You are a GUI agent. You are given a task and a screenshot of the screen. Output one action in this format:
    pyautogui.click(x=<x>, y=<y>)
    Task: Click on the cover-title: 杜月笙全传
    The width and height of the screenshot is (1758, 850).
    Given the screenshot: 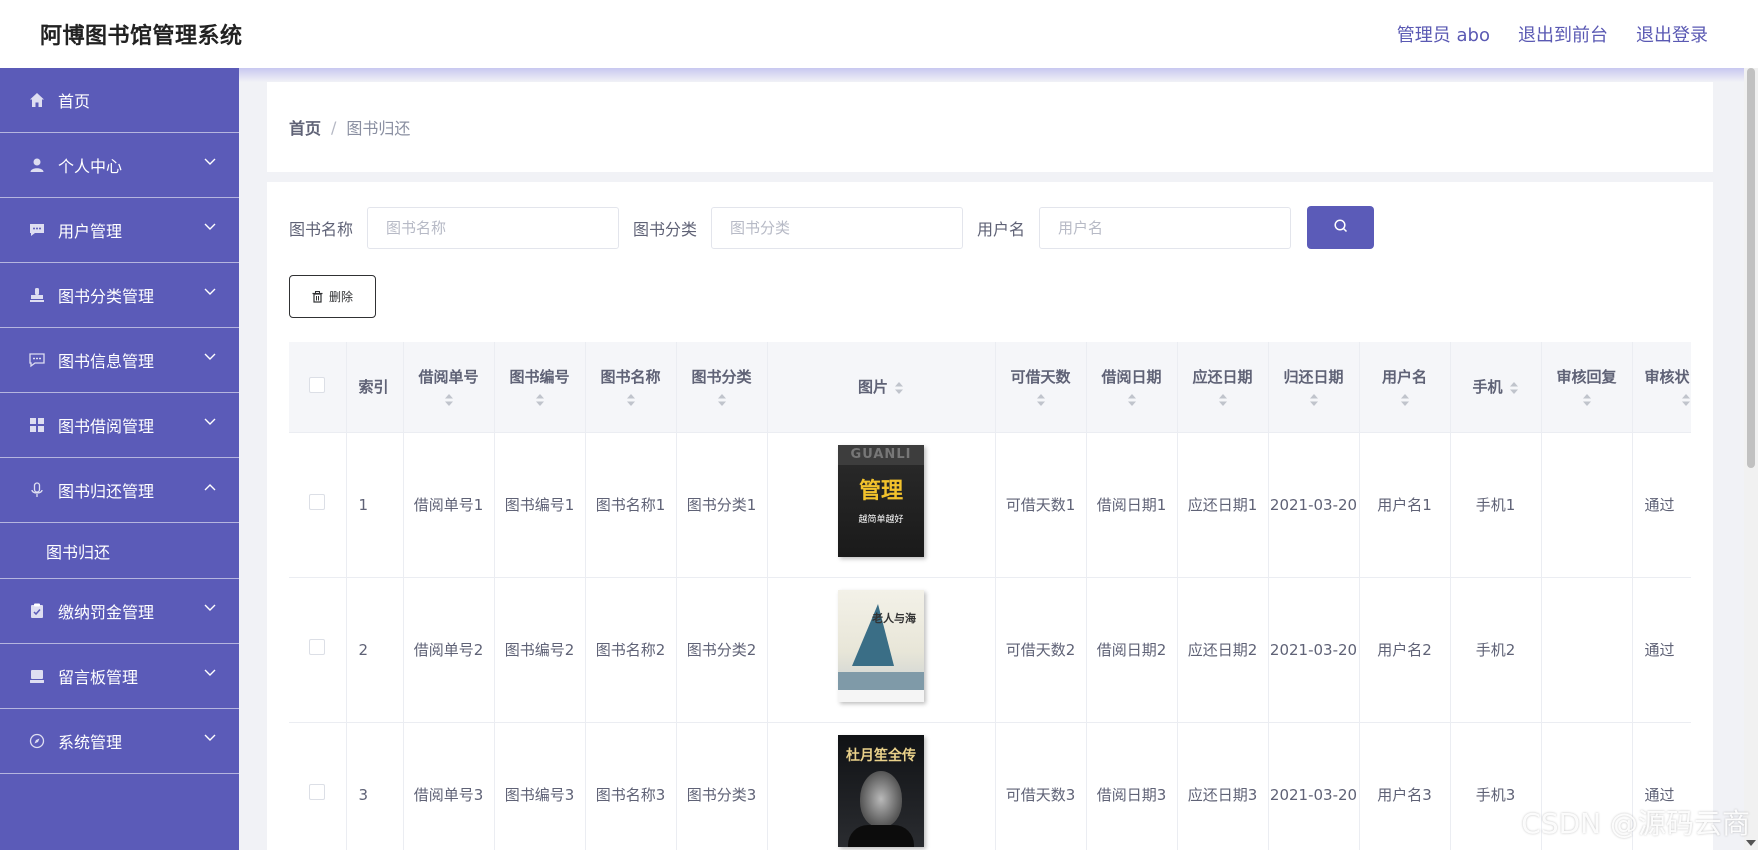 What is the action you would take?
    pyautogui.click(x=881, y=755)
    